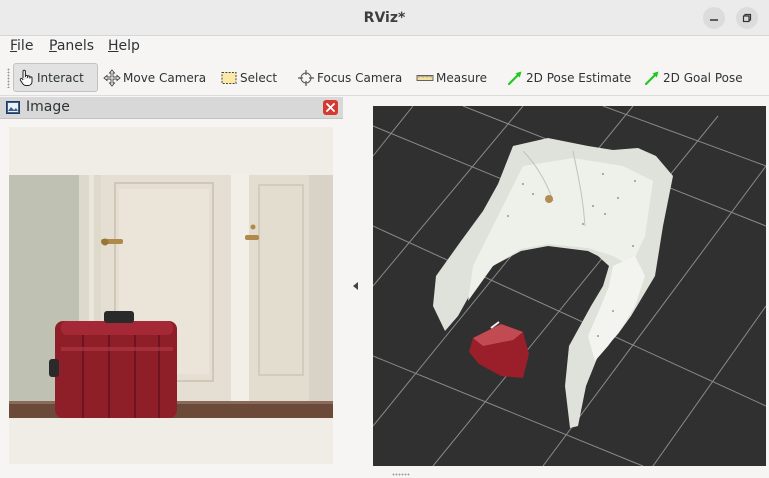 The image size is (769, 478). I want to click on move-arrows-icon, so click(112, 77).